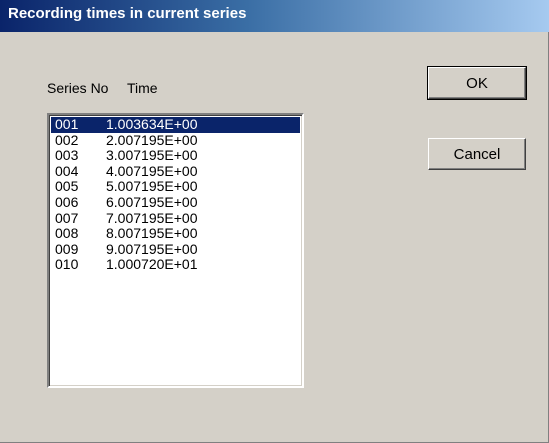 The width and height of the screenshot is (549, 443). What do you see at coordinates (152, 124) in the screenshot?
I see `recording-time: 1.003634E+00` at bounding box center [152, 124].